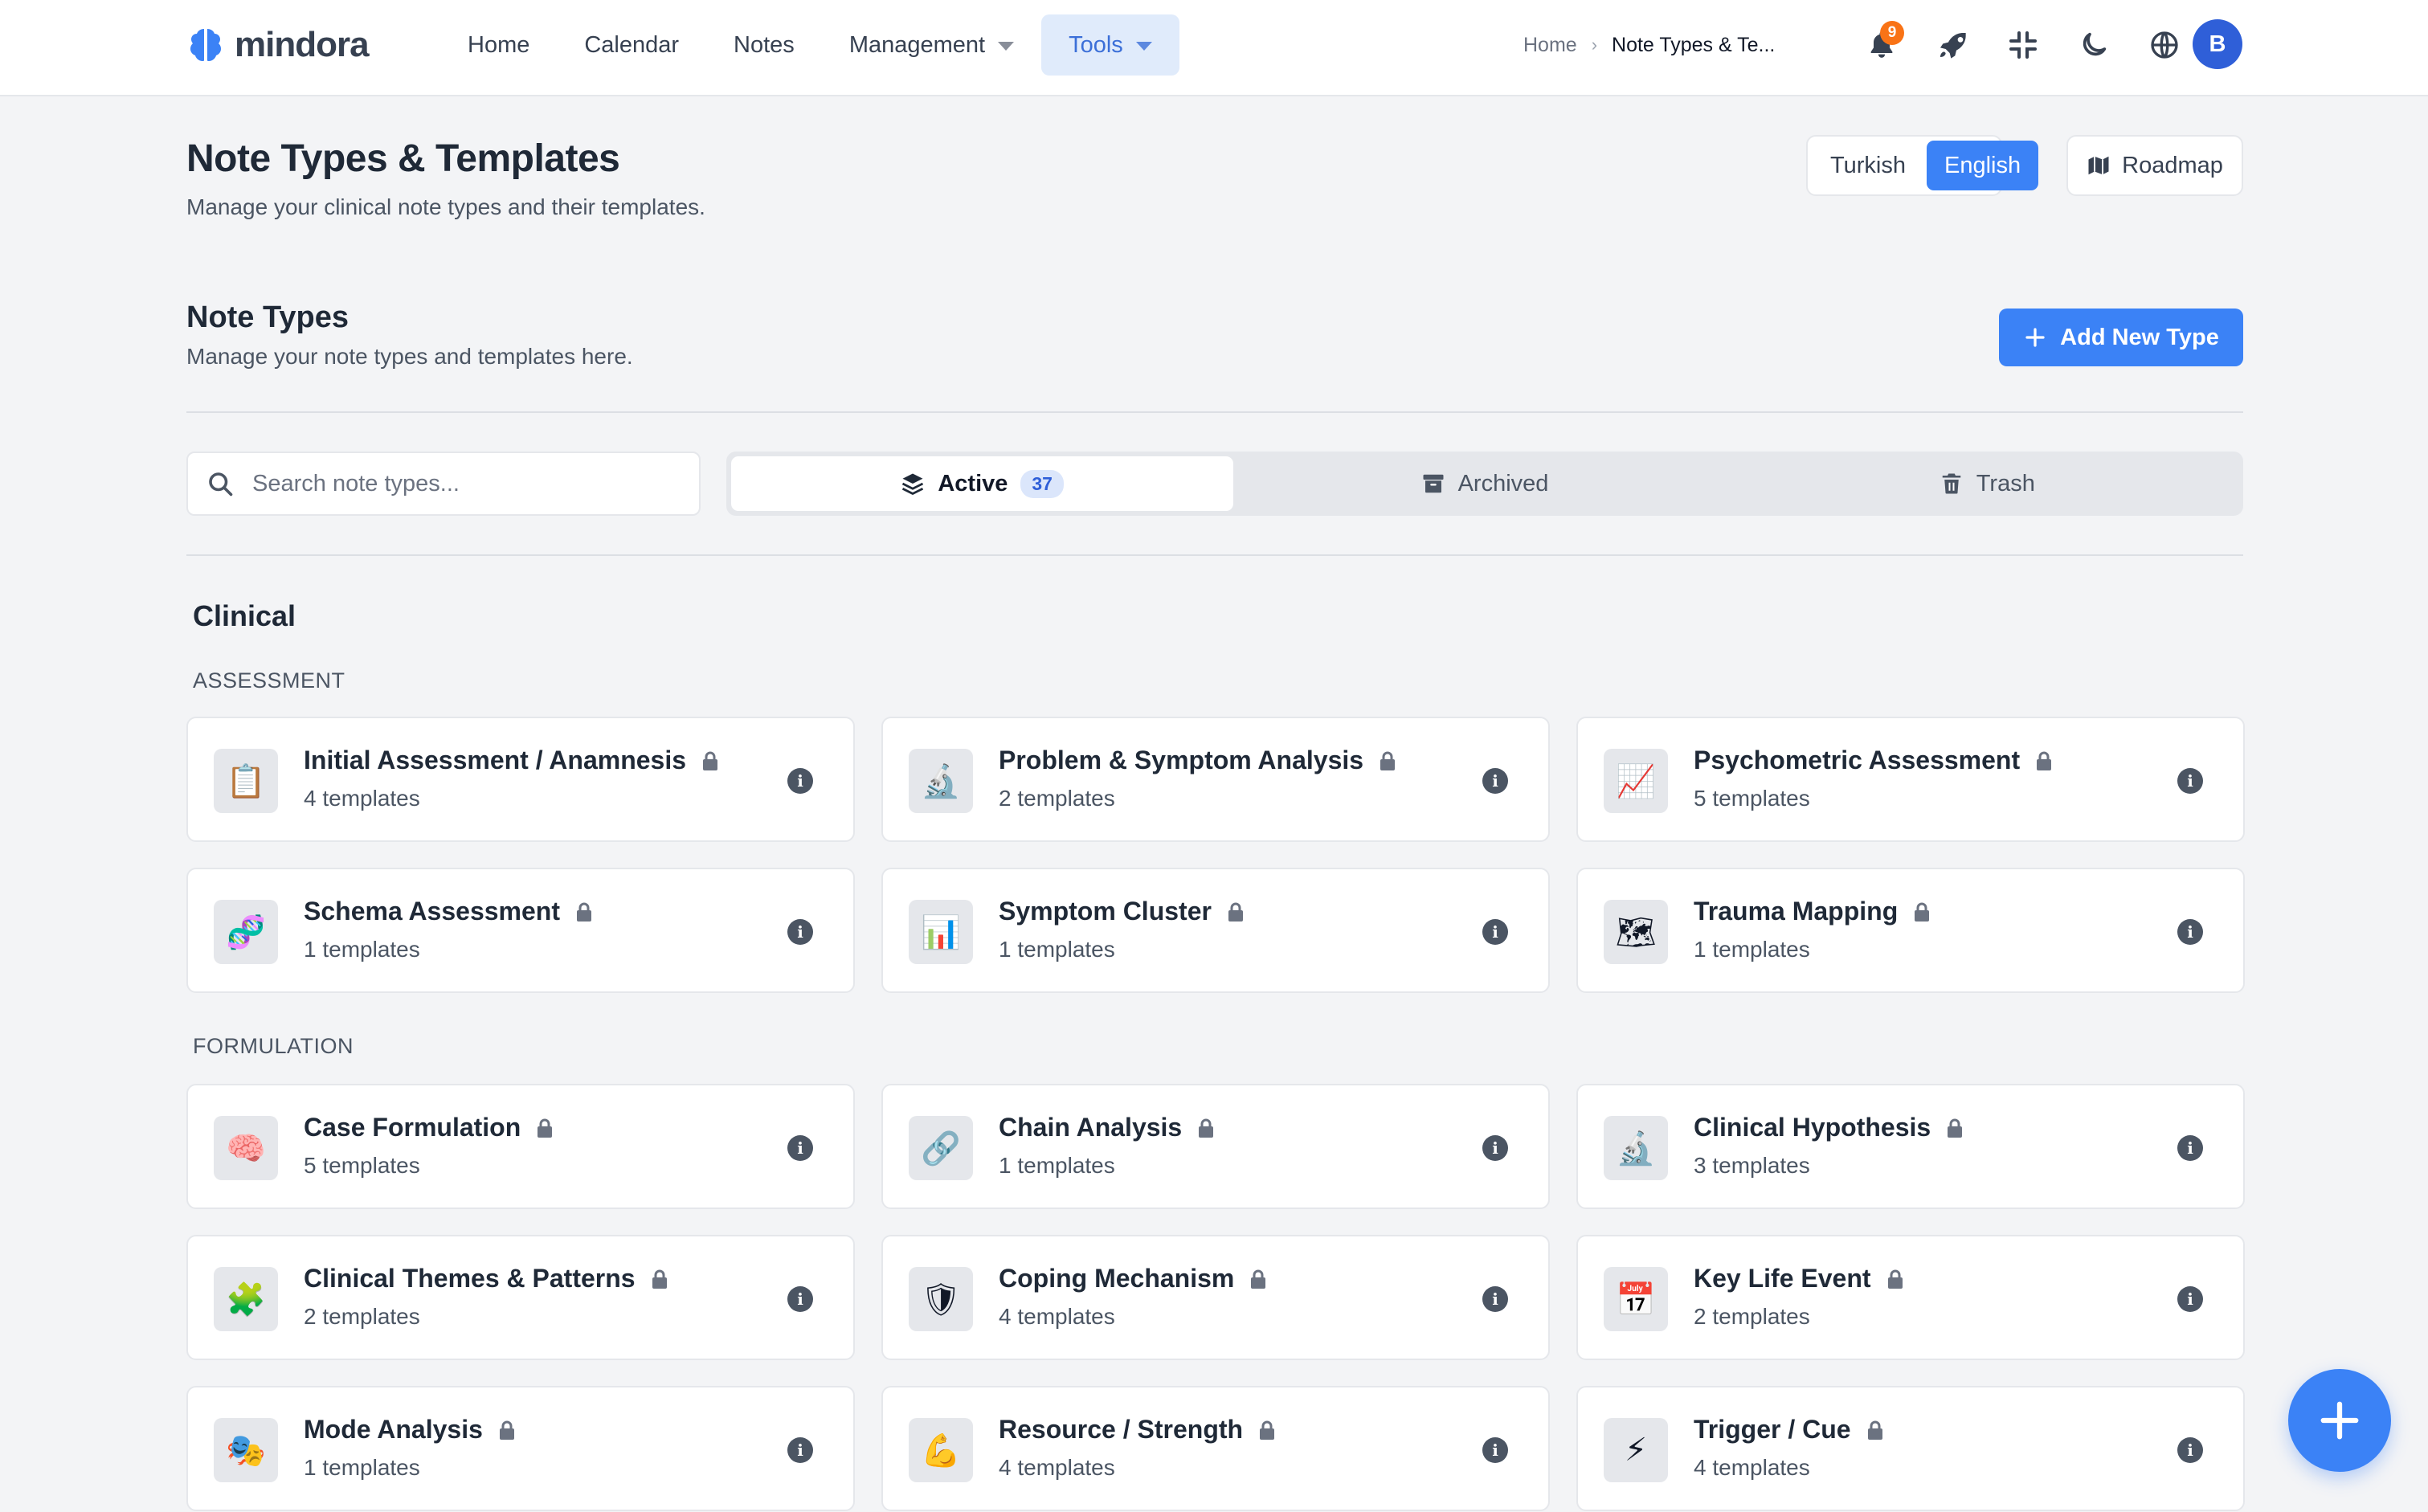 The width and height of the screenshot is (2428, 1512). I want to click on nav-label: Notes, so click(764, 44).